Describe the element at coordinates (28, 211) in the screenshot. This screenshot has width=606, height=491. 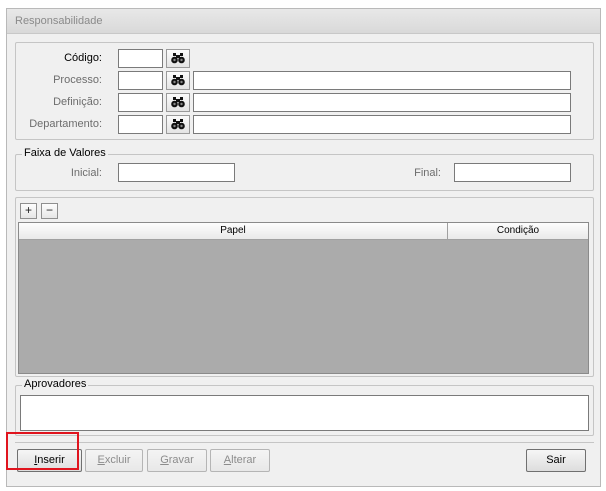
I see `add-row-button: +` at that location.